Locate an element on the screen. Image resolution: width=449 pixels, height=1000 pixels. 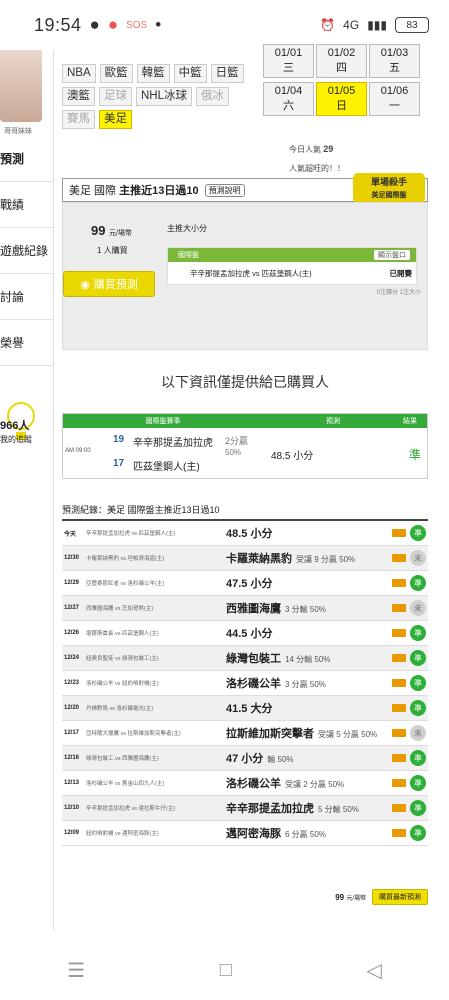
row-date: 12/13 is located at coordinates (72, 783).